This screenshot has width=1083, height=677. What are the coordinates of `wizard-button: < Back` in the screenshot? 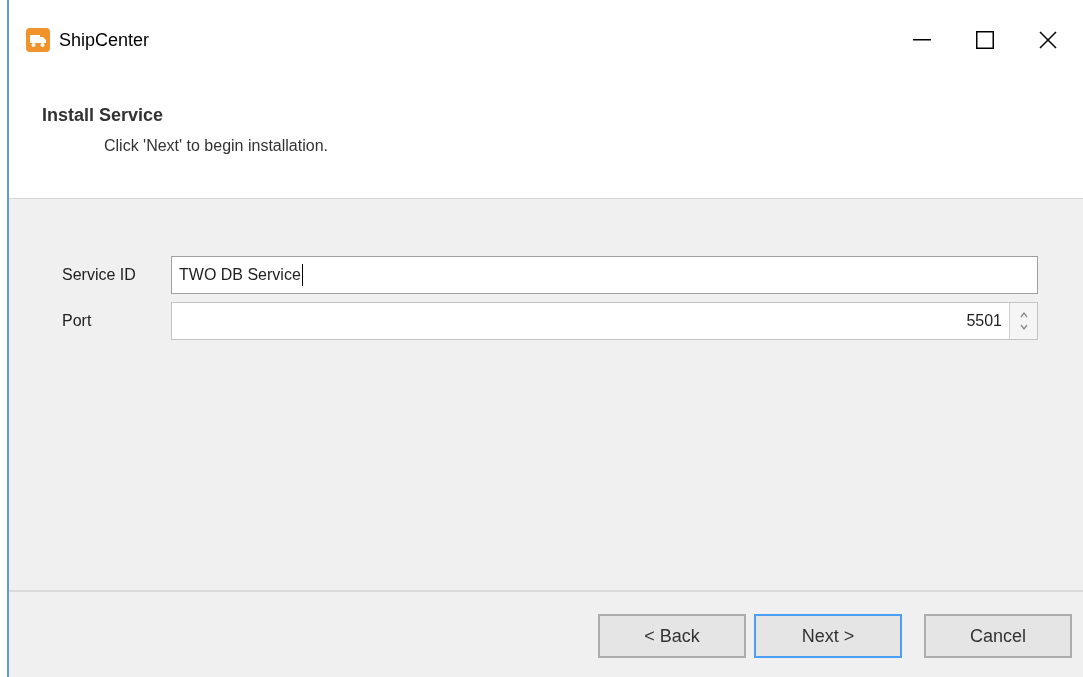 It's located at (672, 636).